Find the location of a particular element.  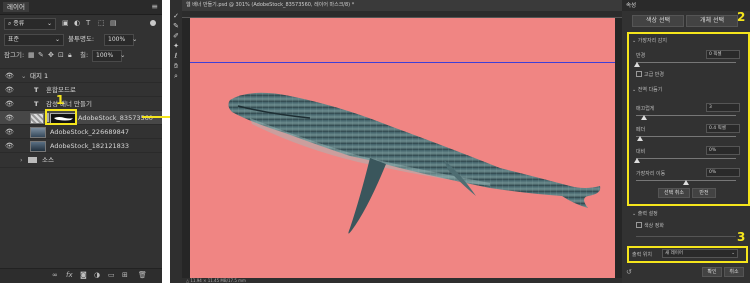

lock-move-icon: ✥ is located at coordinates (51, 55).